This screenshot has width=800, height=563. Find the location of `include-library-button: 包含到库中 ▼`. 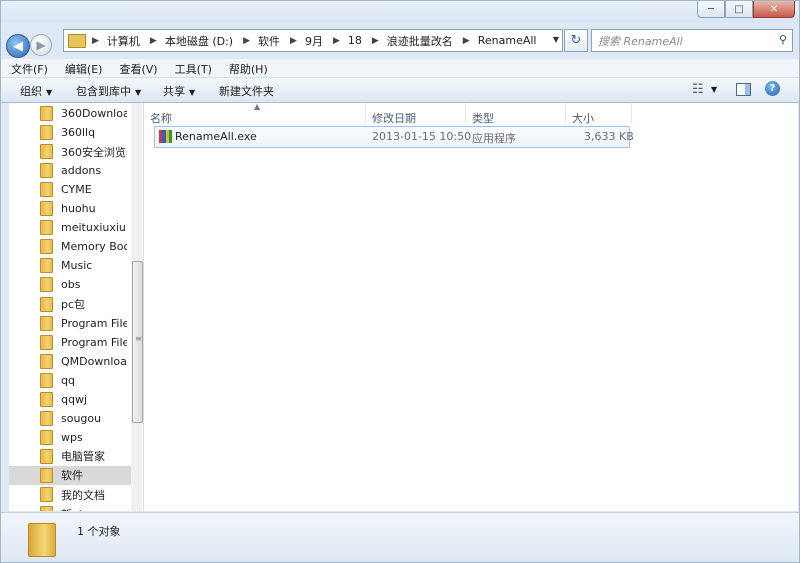

include-library-button: 包含到库中 ▼ is located at coordinates (108, 91).